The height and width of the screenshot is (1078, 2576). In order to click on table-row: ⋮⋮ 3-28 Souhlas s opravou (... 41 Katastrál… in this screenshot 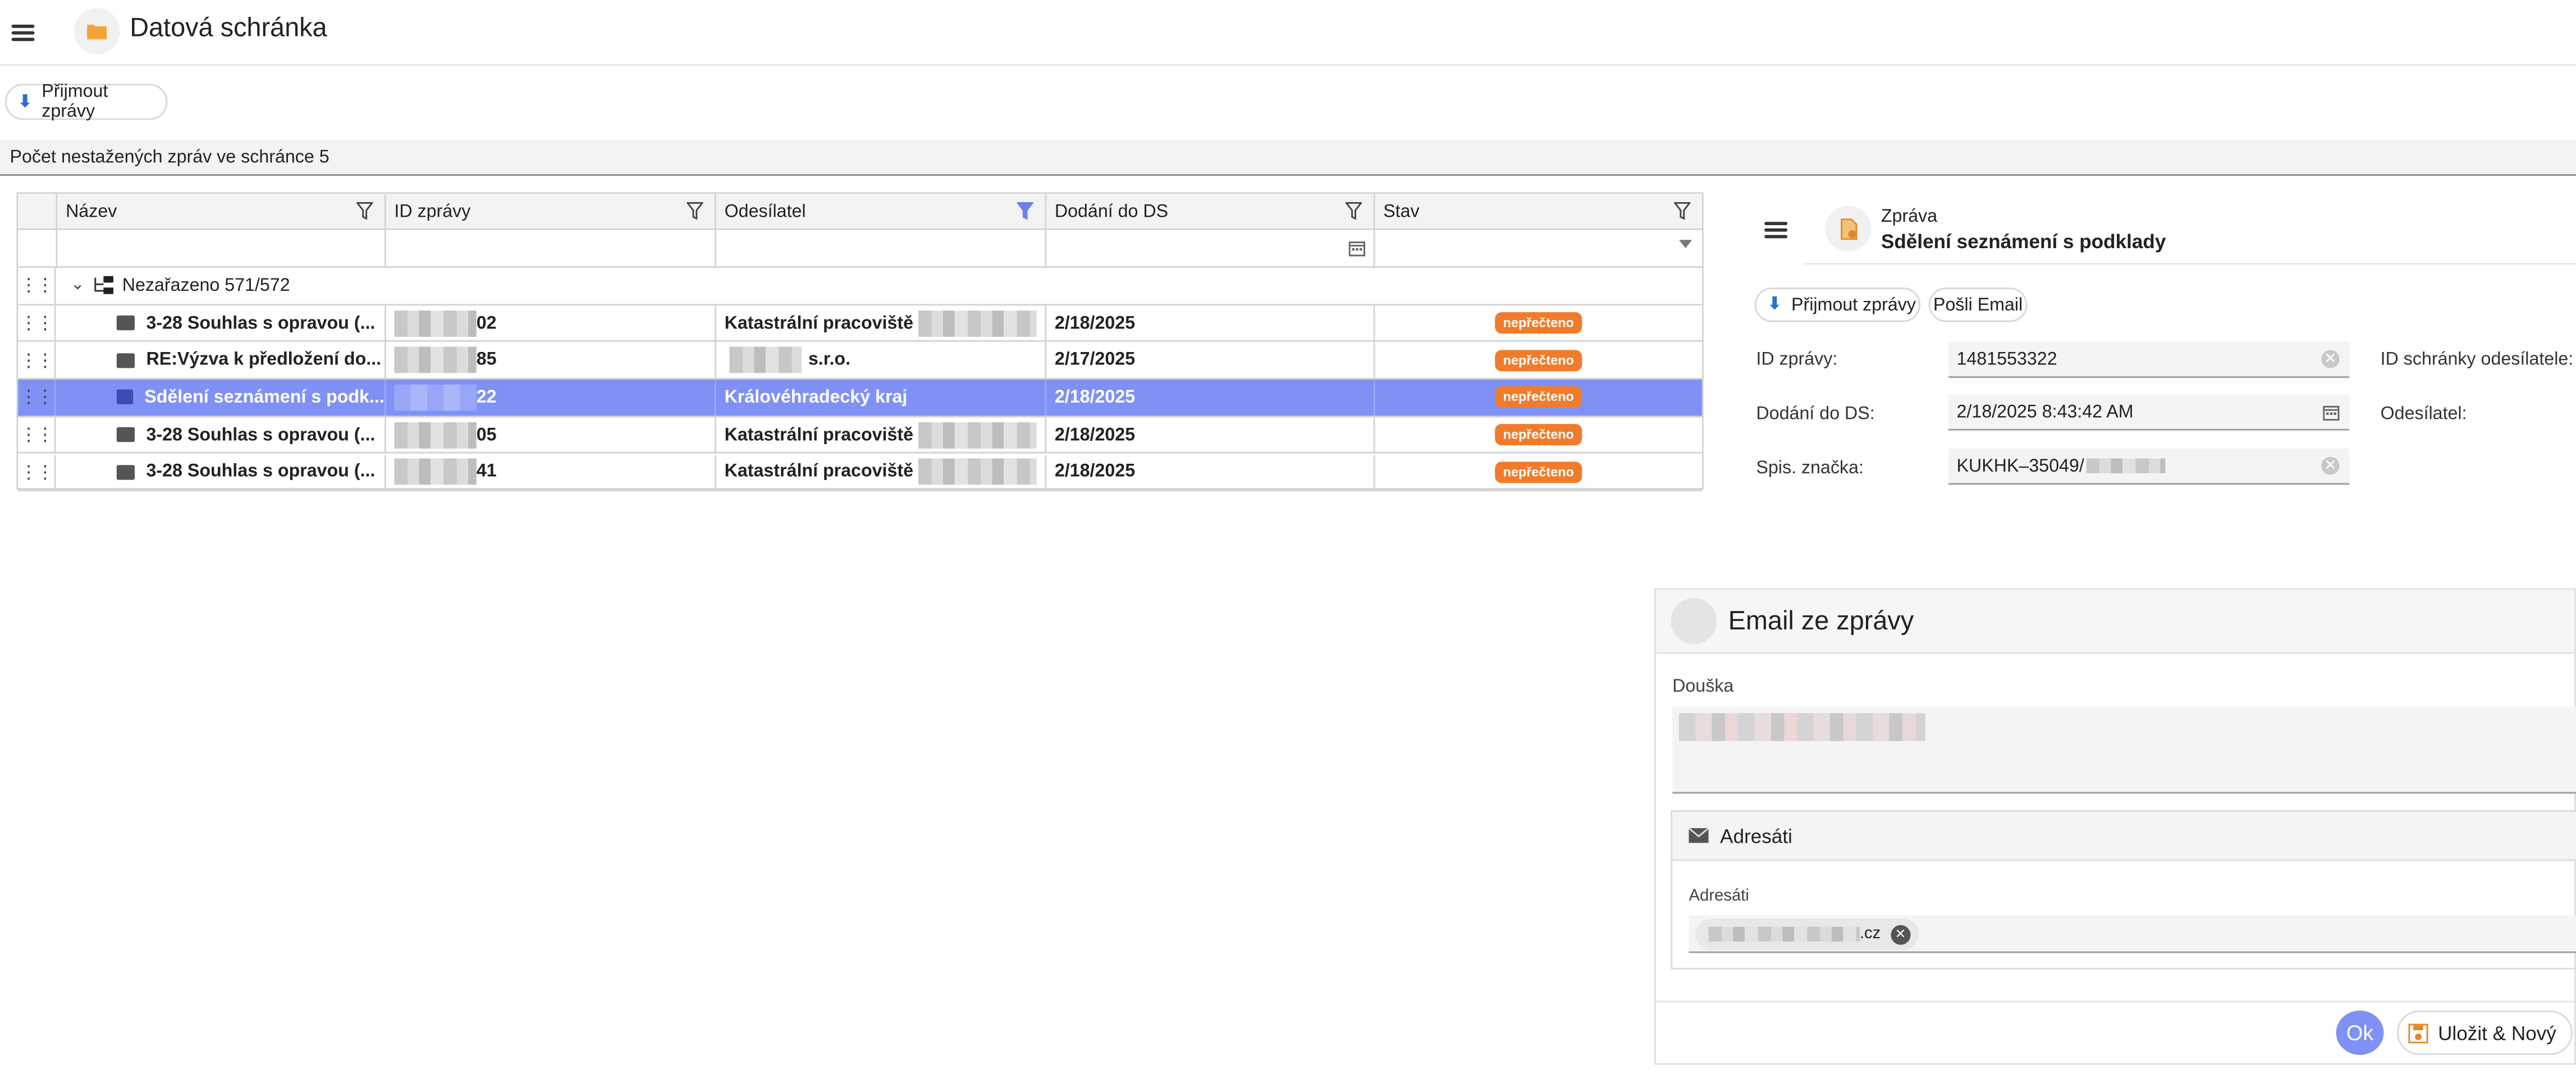, I will do `click(860, 473)`.